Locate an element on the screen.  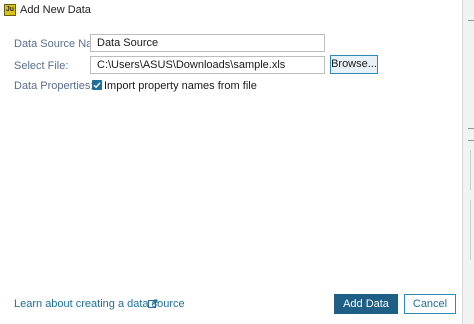
data-properties-label: Data Properties: is located at coordinates (54, 86).